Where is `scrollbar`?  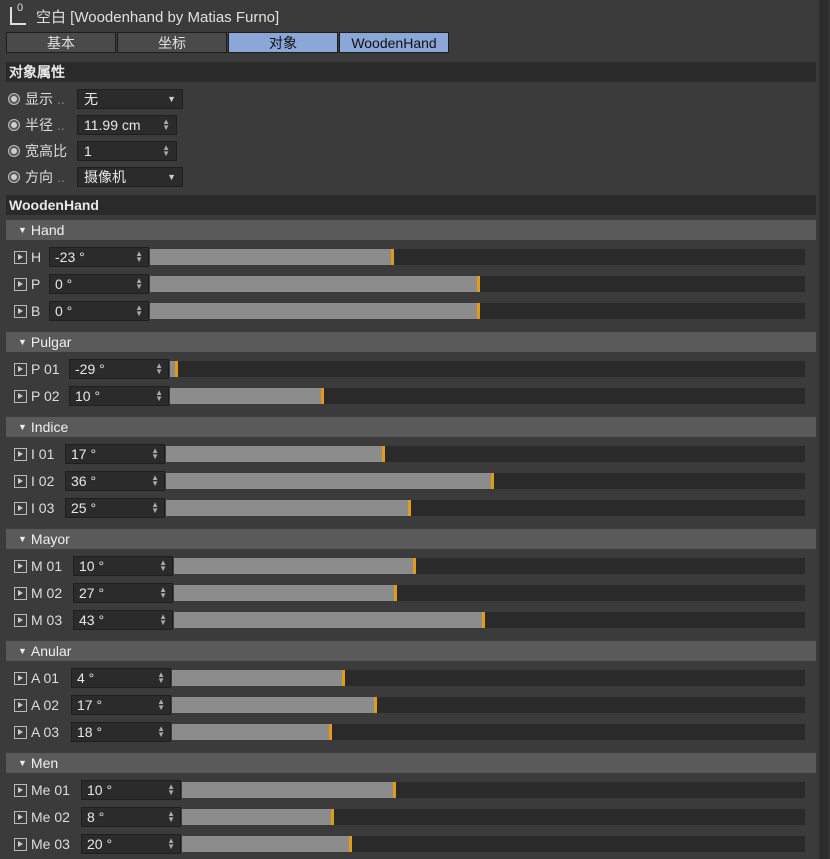
scrollbar is located at coordinates (824, 429).